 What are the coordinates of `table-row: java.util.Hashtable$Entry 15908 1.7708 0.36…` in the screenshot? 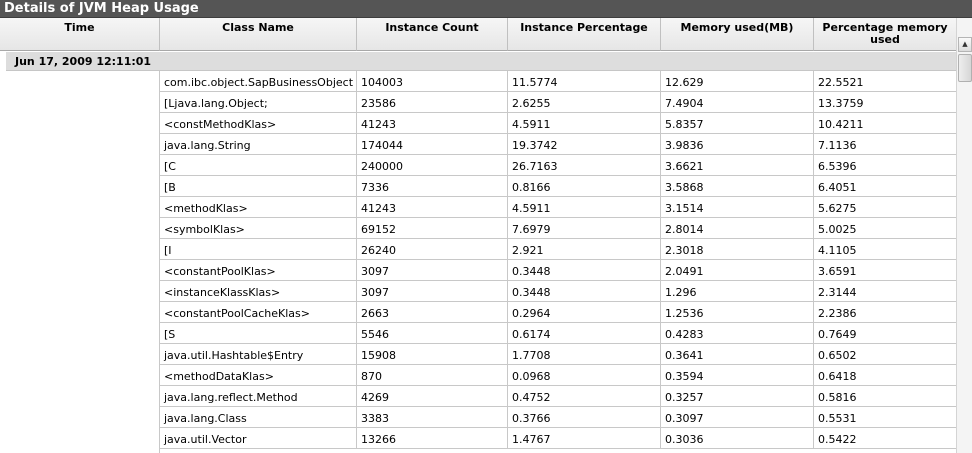 It's located at (558, 354).